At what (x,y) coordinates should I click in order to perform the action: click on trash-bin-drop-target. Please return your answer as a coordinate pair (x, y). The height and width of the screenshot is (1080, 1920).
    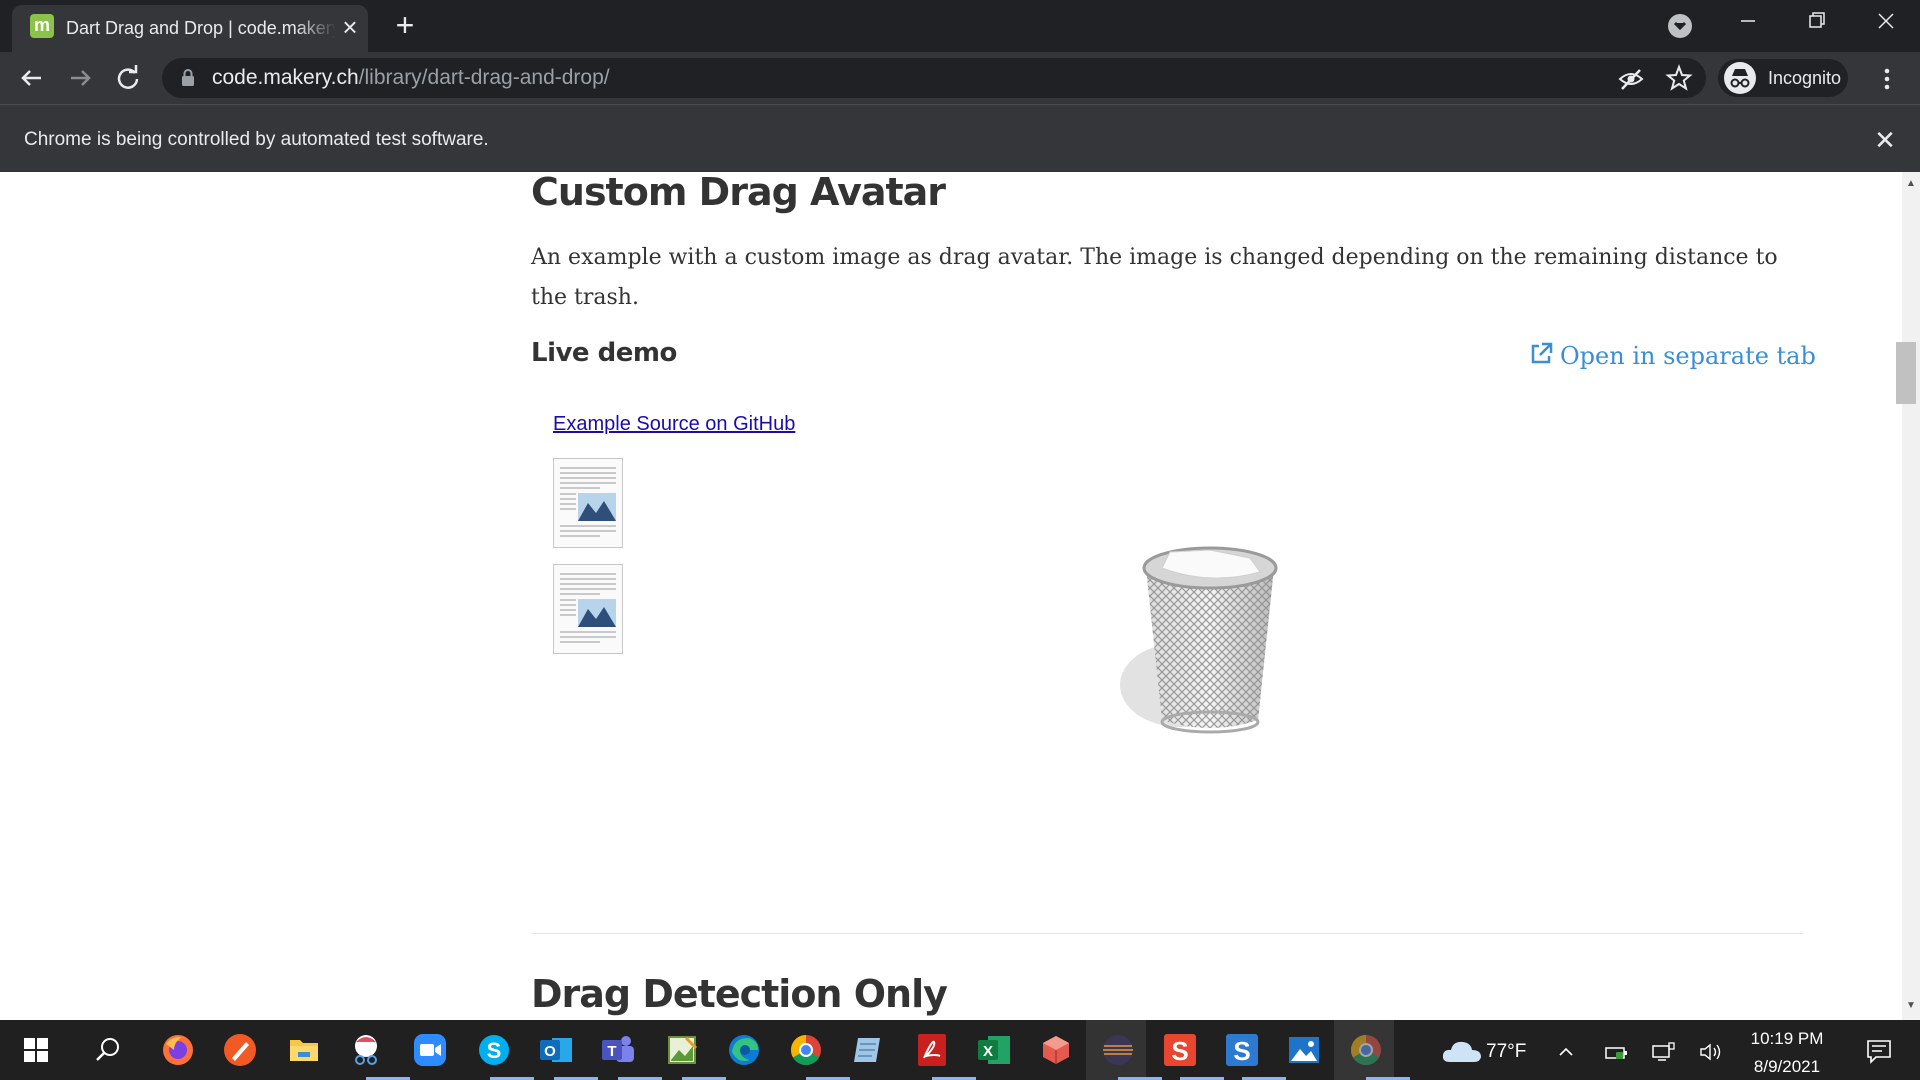
    Looking at the image, I should click on (1210, 640).